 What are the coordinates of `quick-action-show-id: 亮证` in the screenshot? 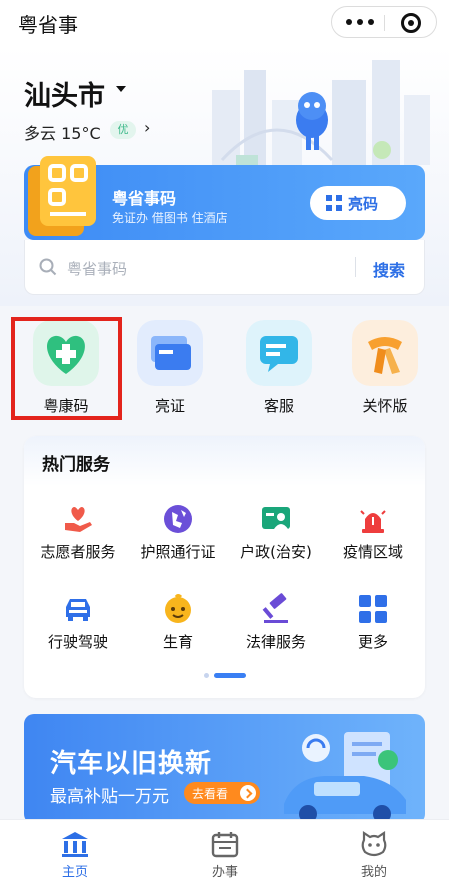 It's located at (170, 368).